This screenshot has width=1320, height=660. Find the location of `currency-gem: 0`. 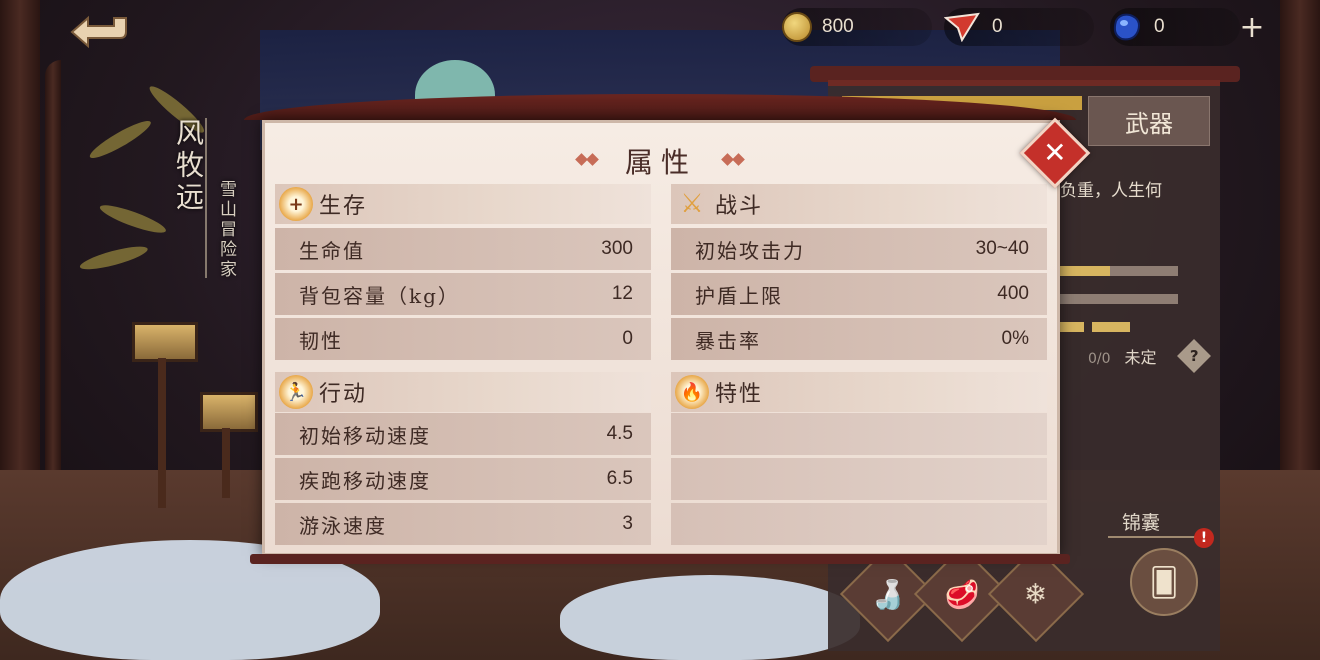

currency-gem: 0 is located at coordinates (1175, 27).